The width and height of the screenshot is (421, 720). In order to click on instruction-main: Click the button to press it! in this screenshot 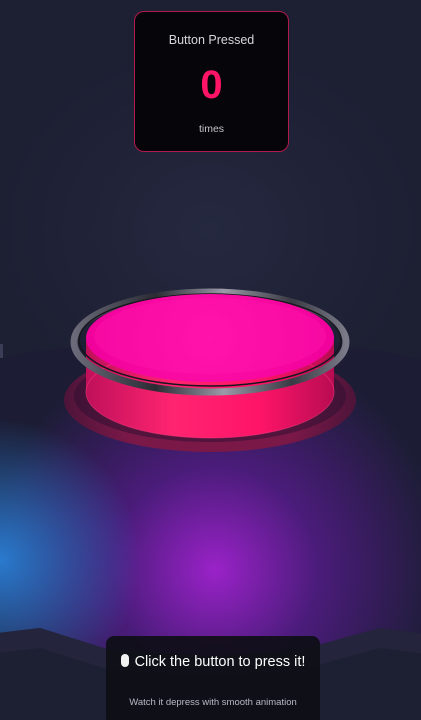, I will do `click(213, 662)`.